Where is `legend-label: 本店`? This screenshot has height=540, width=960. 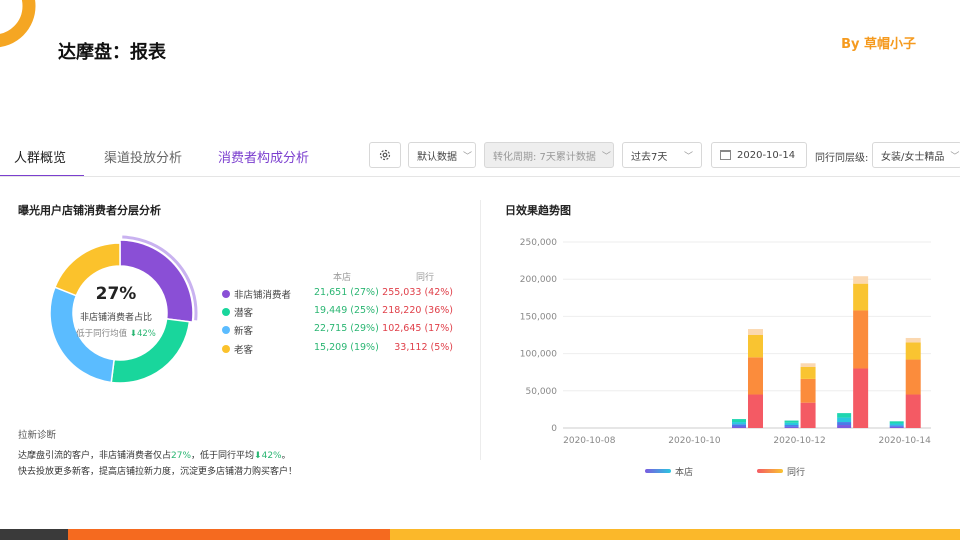 legend-label: 本店 is located at coordinates (684, 472).